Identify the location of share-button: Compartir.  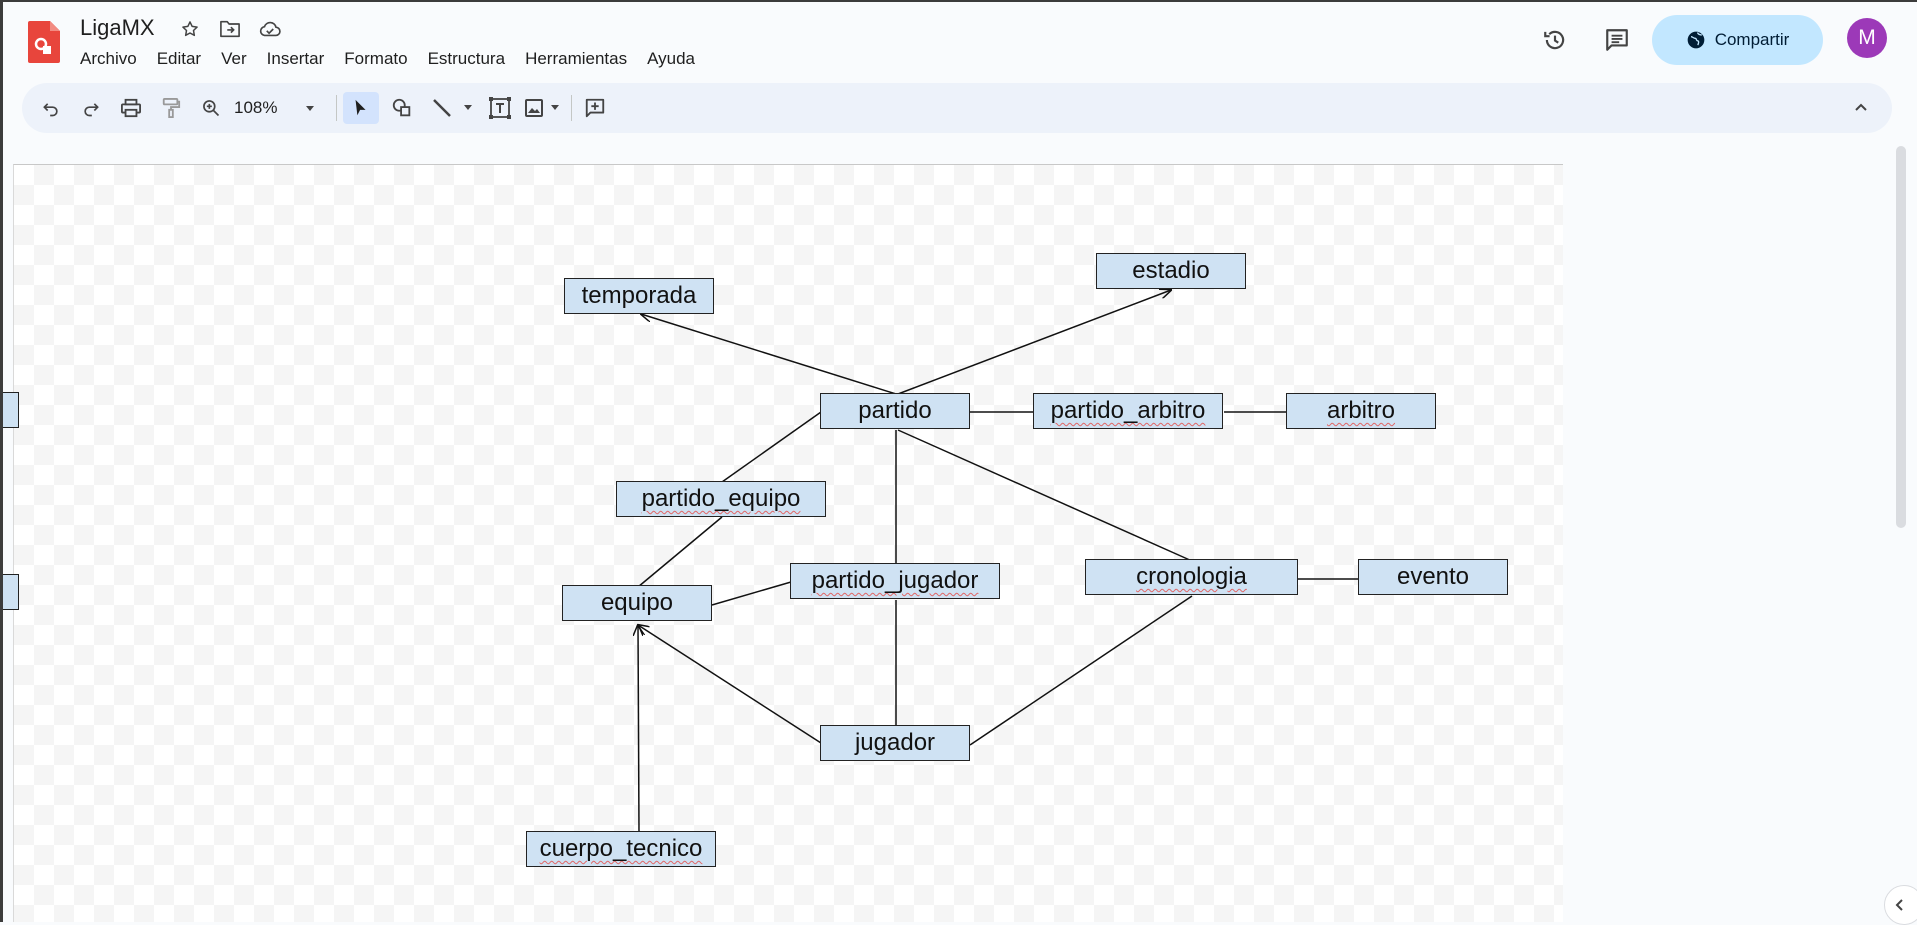
(1737, 40).